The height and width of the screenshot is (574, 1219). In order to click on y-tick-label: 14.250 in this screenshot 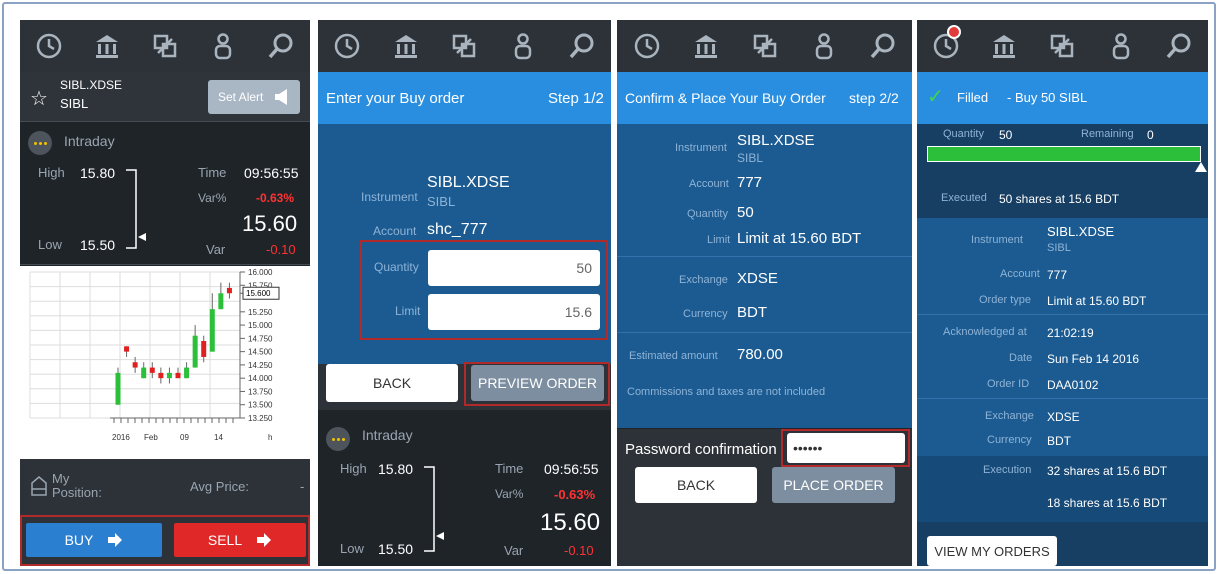, I will do `click(260, 365)`.